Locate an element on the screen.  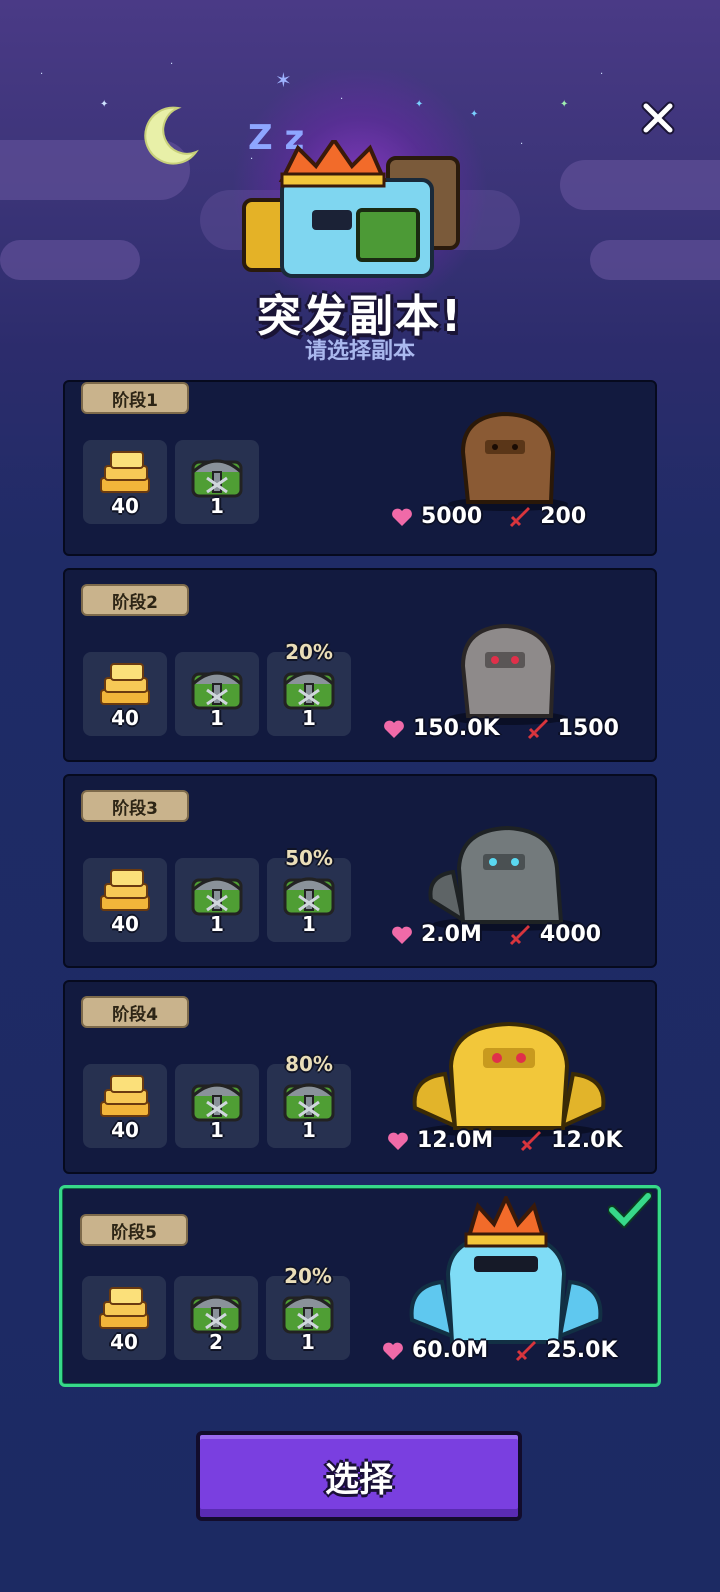
stage-stats: 12.0M 12.0K is located at coordinates (518, 1140).